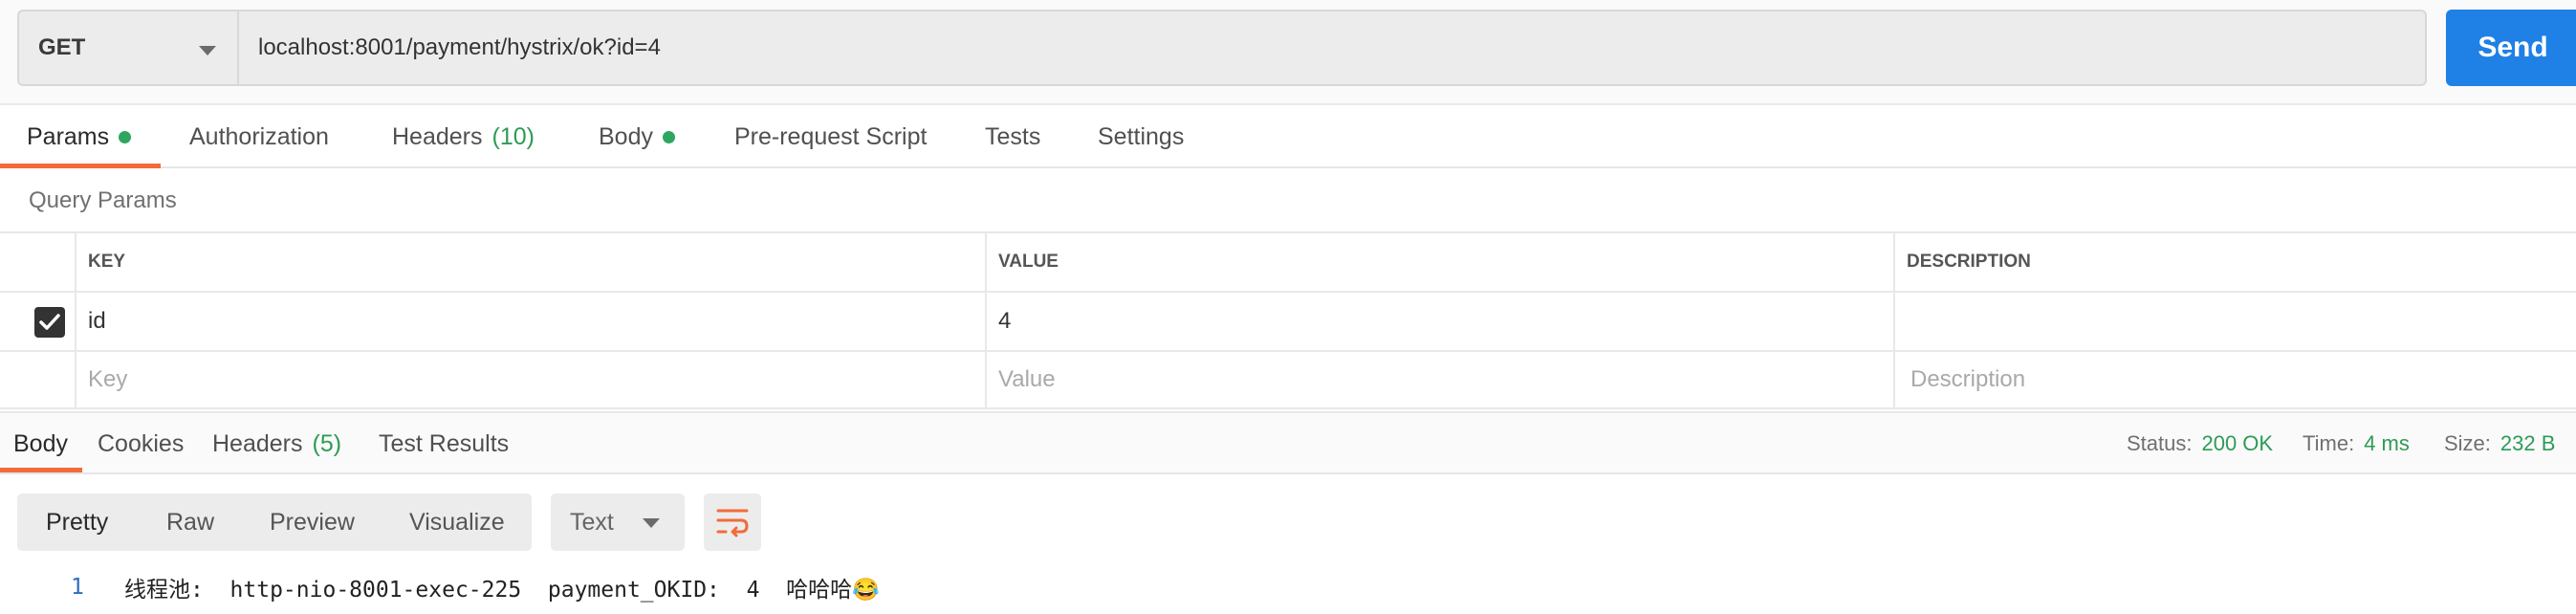 The width and height of the screenshot is (2576, 614). I want to click on tab-settings: Settings, so click(1141, 136).